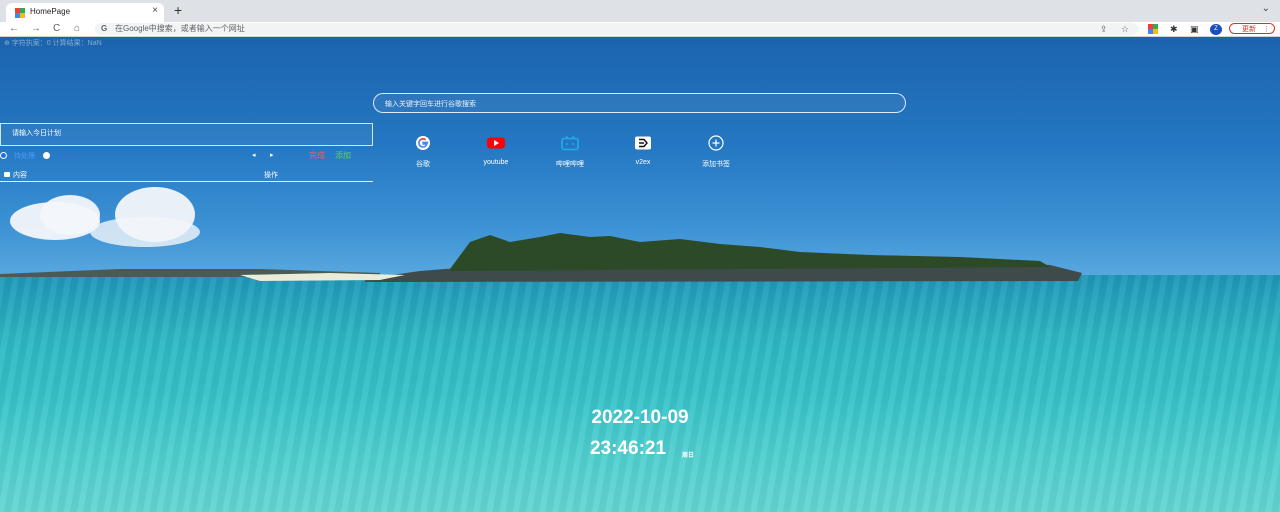  Describe the element at coordinates (496, 162) in the screenshot. I see `bookmark-label: youtube` at that location.